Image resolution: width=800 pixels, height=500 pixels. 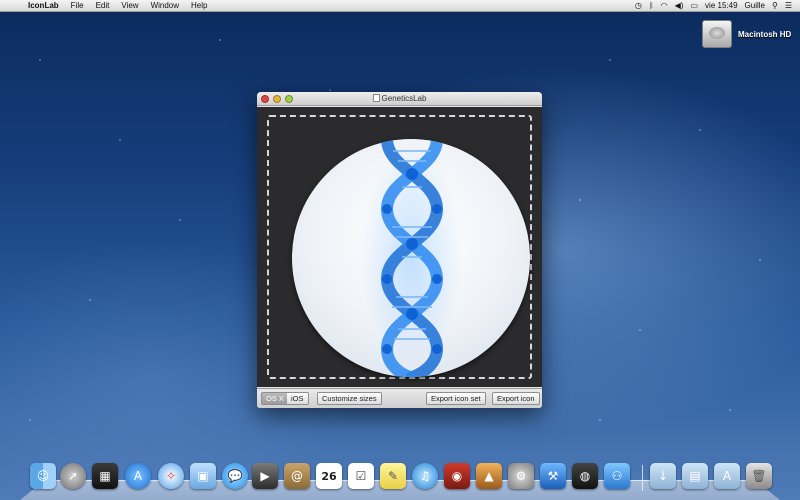 What do you see at coordinates (456, 398) in the screenshot?
I see `export-icon-set-button: Export icon set` at bounding box center [456, 398].